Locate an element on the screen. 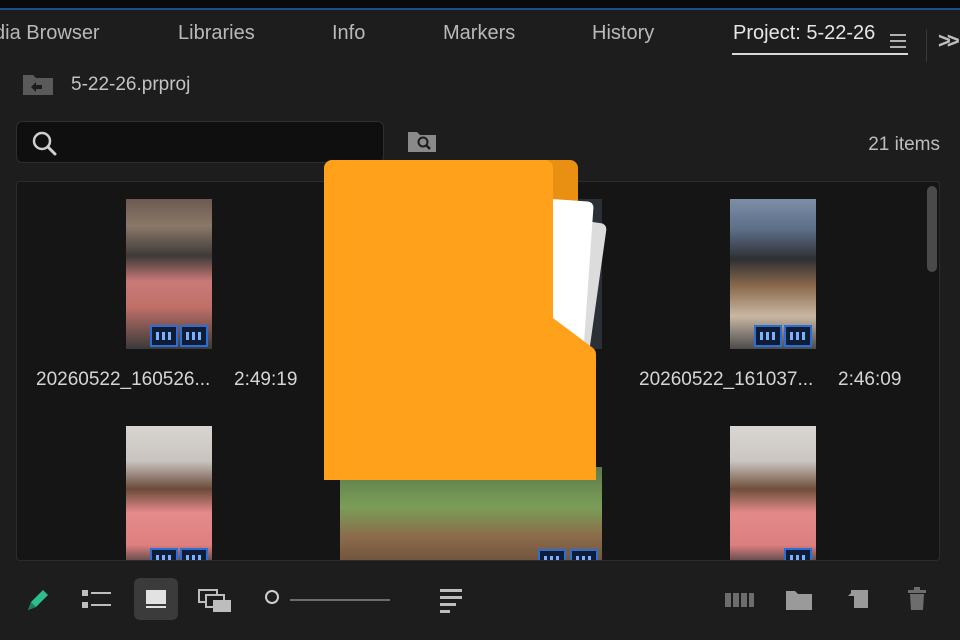 This screenshot has height=640, width=960. items-count: 21 items is located at coordinates (904, 144).